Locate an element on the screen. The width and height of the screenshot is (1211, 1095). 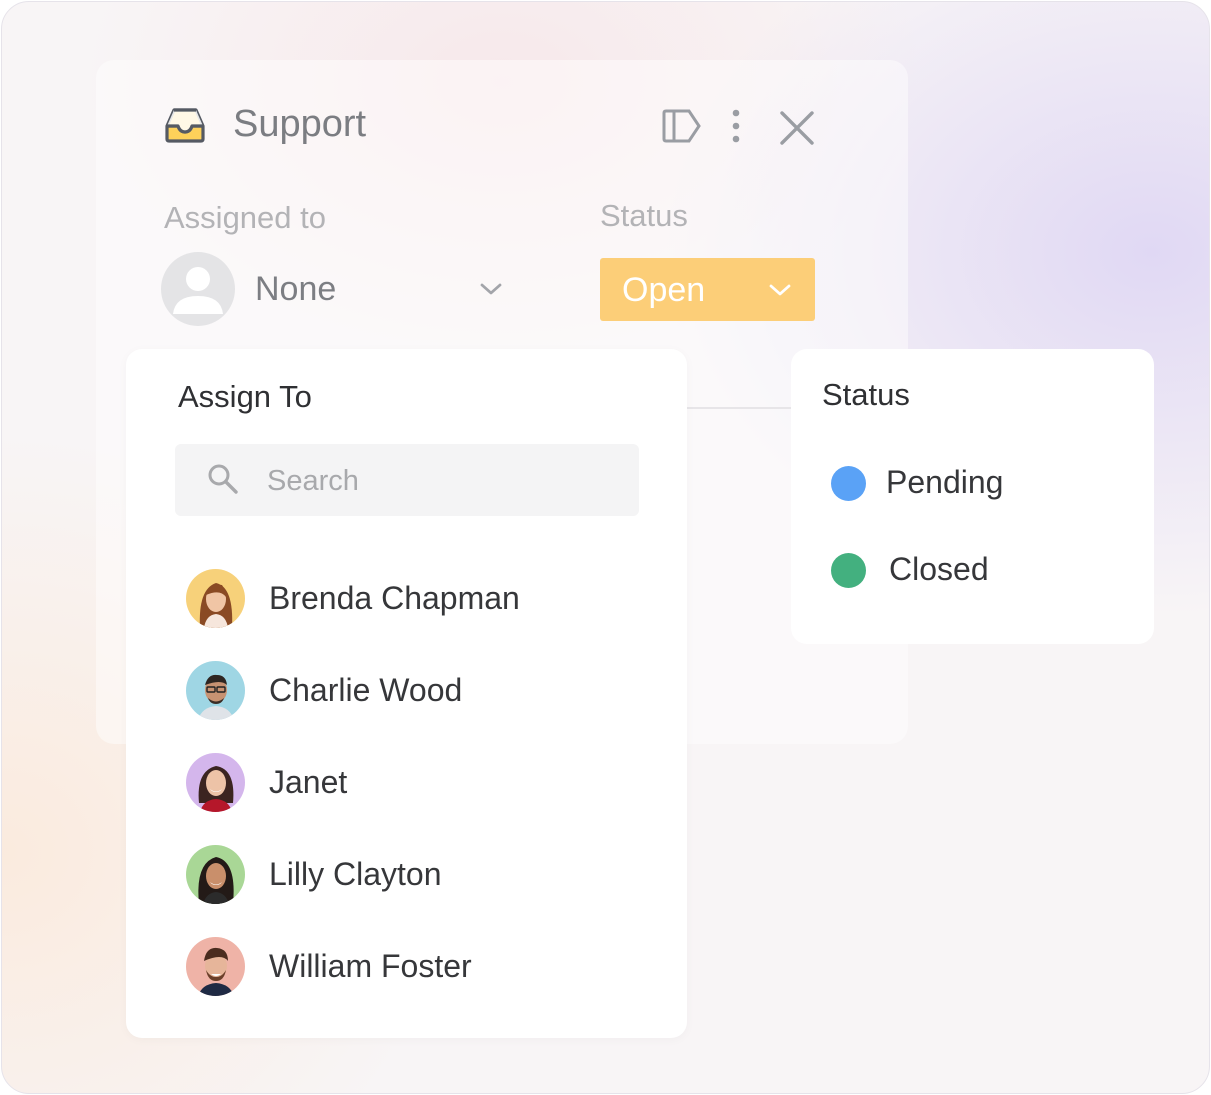
search-input: Search is located at coordinates (407, 480).